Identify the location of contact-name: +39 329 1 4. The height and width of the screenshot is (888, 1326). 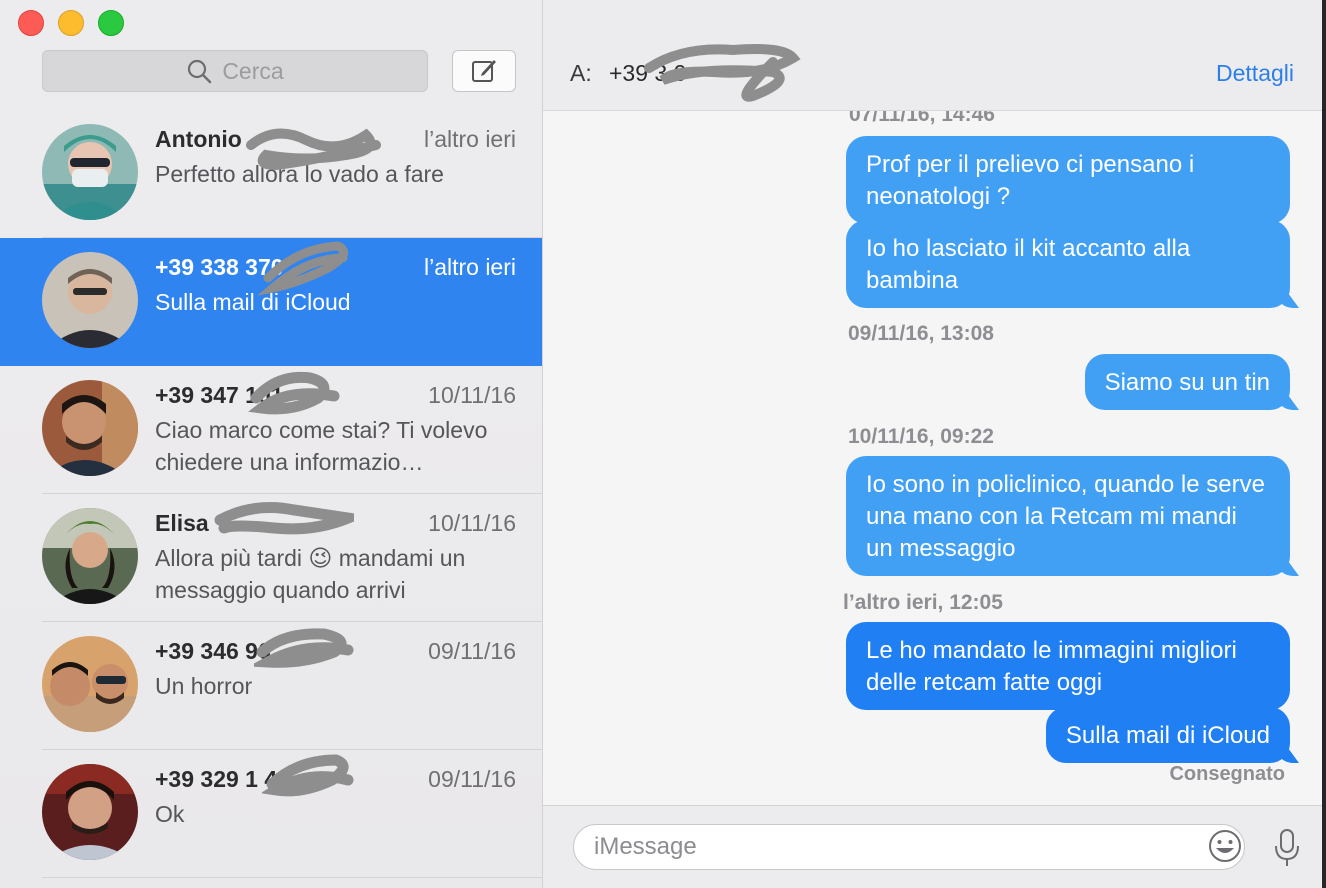
(216, 779).